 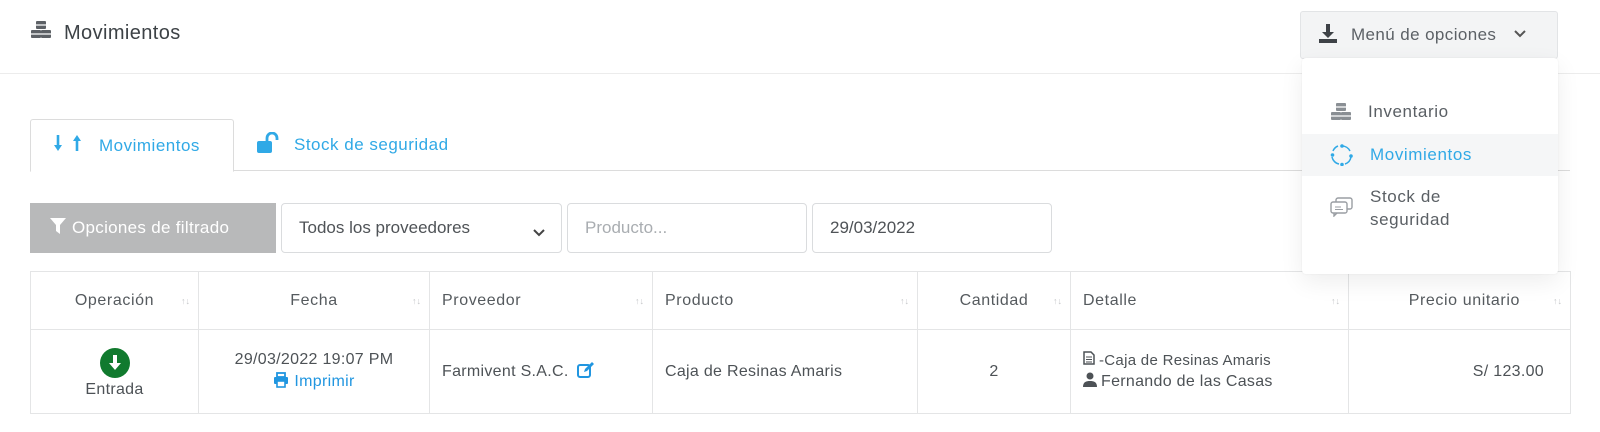 I want to click on detail-product: -Caja de Resinas Amaris, so click(x=1185, y=360).